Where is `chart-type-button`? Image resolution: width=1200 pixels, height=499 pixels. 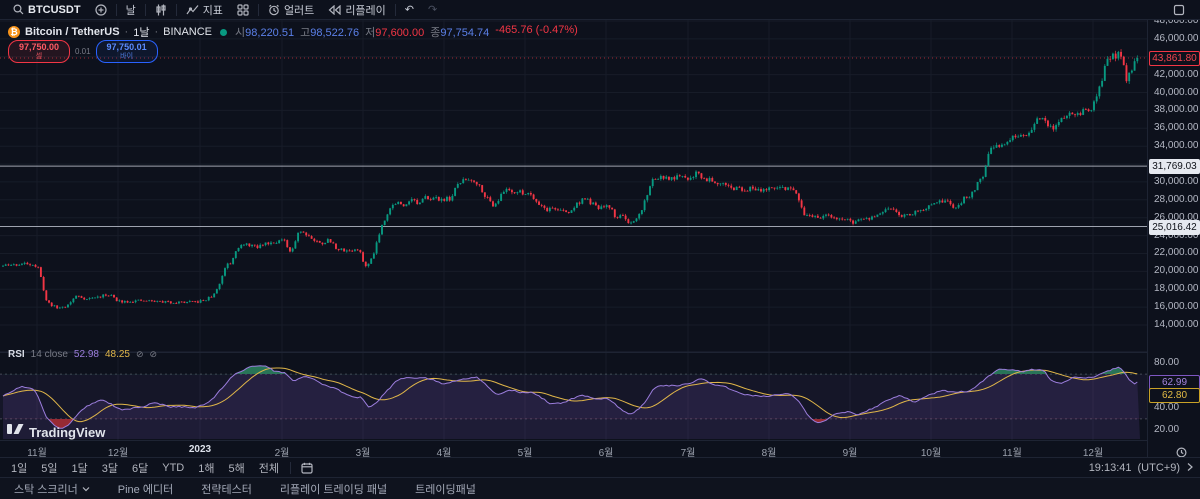 chart-type-button is located at coordinates (161, 9).